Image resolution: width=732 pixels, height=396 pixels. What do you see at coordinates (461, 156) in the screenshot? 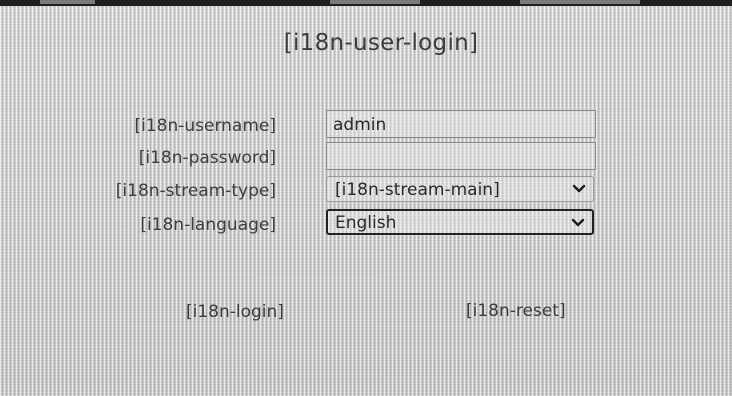
I see `password-field` at bounding box center [461, 156].